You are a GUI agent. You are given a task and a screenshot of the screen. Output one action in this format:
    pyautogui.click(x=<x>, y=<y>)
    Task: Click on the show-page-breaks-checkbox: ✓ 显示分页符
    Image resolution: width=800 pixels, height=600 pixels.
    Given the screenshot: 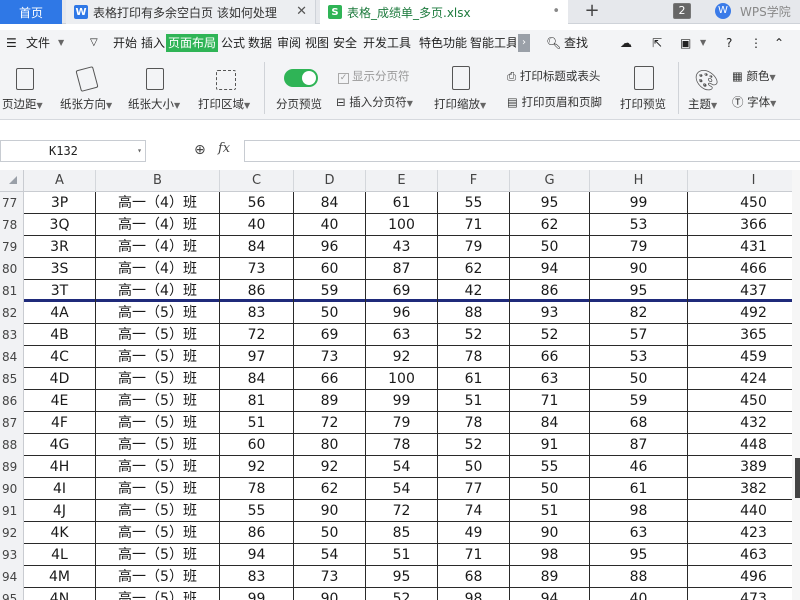 What is the action you would take?
    pyautogui.click(x=374, y=76)
    